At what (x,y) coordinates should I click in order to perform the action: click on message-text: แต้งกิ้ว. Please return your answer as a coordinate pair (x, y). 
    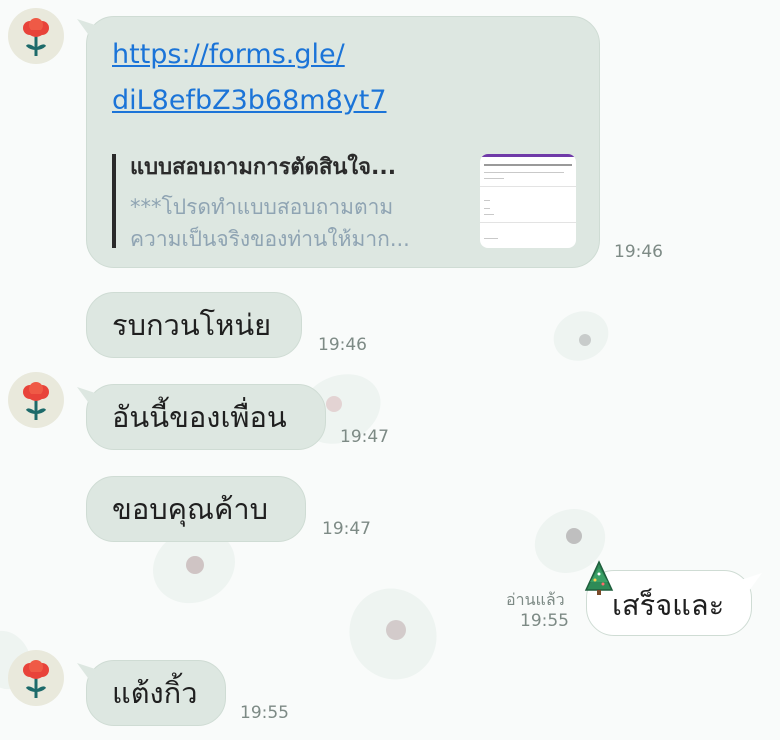
    Looking at the image, I should click on (155, 693).